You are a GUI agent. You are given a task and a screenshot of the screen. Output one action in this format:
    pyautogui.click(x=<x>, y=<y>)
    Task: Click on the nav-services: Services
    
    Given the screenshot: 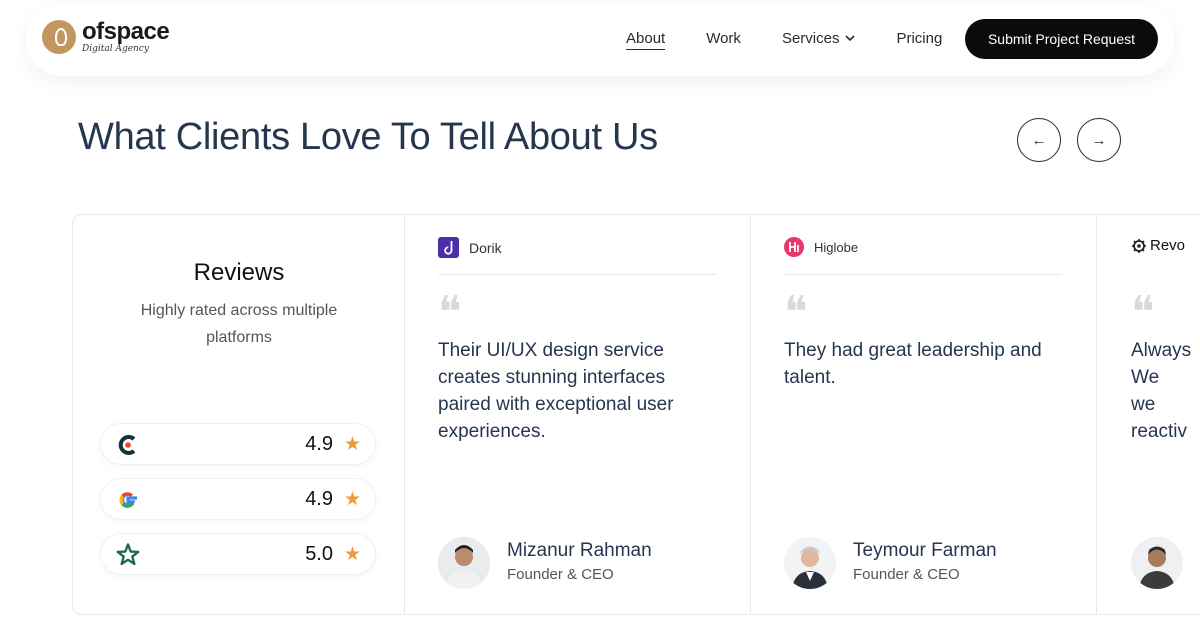 What is the action you would take?
    pyautogui.click(x=819, y=38)
    